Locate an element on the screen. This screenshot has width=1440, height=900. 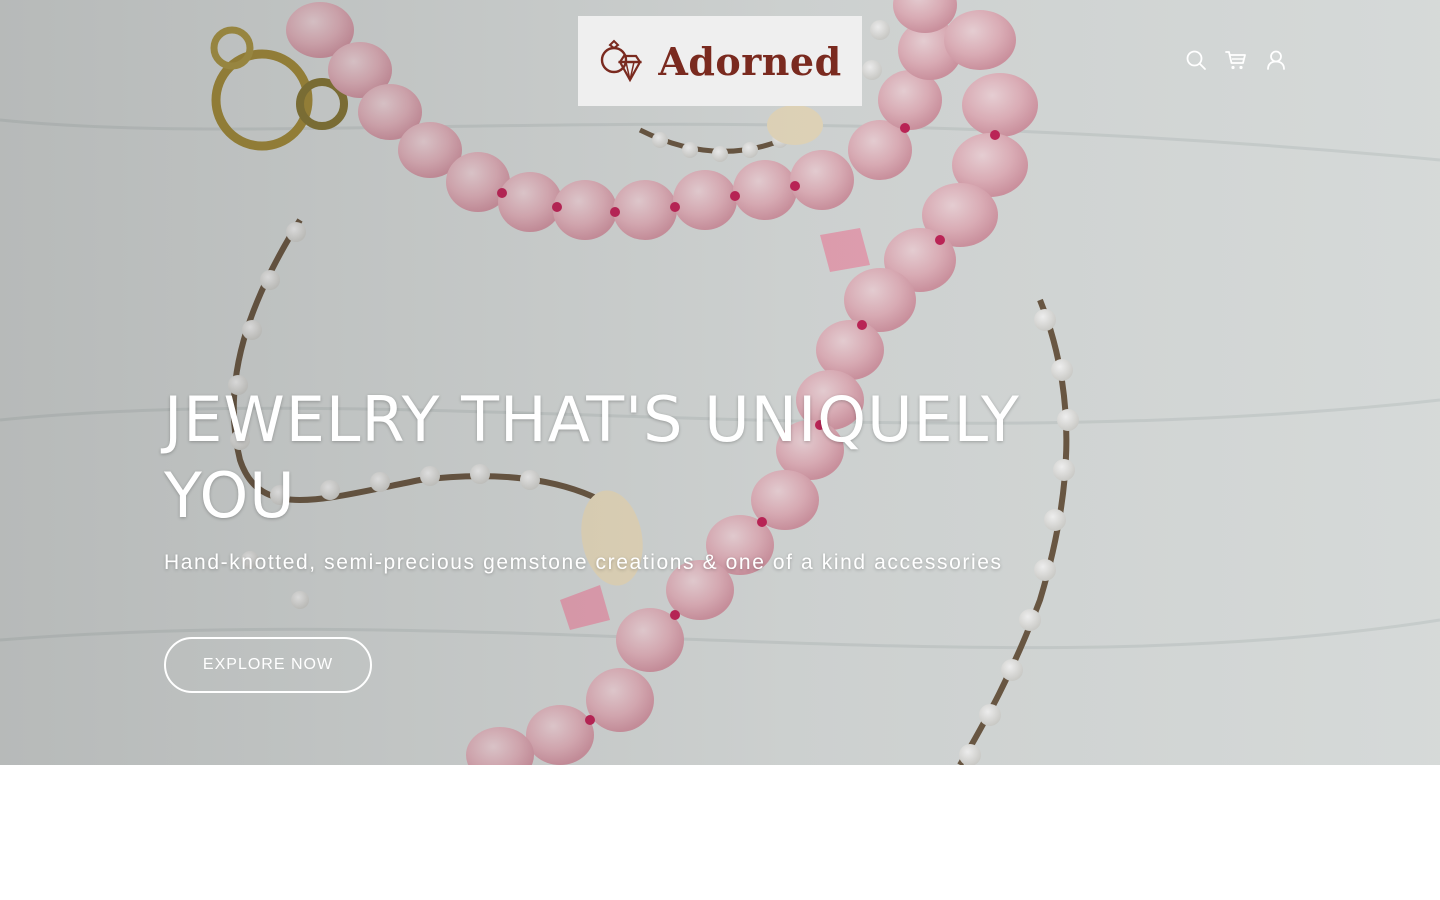
account-icon is located at coordinates (1276, 60).